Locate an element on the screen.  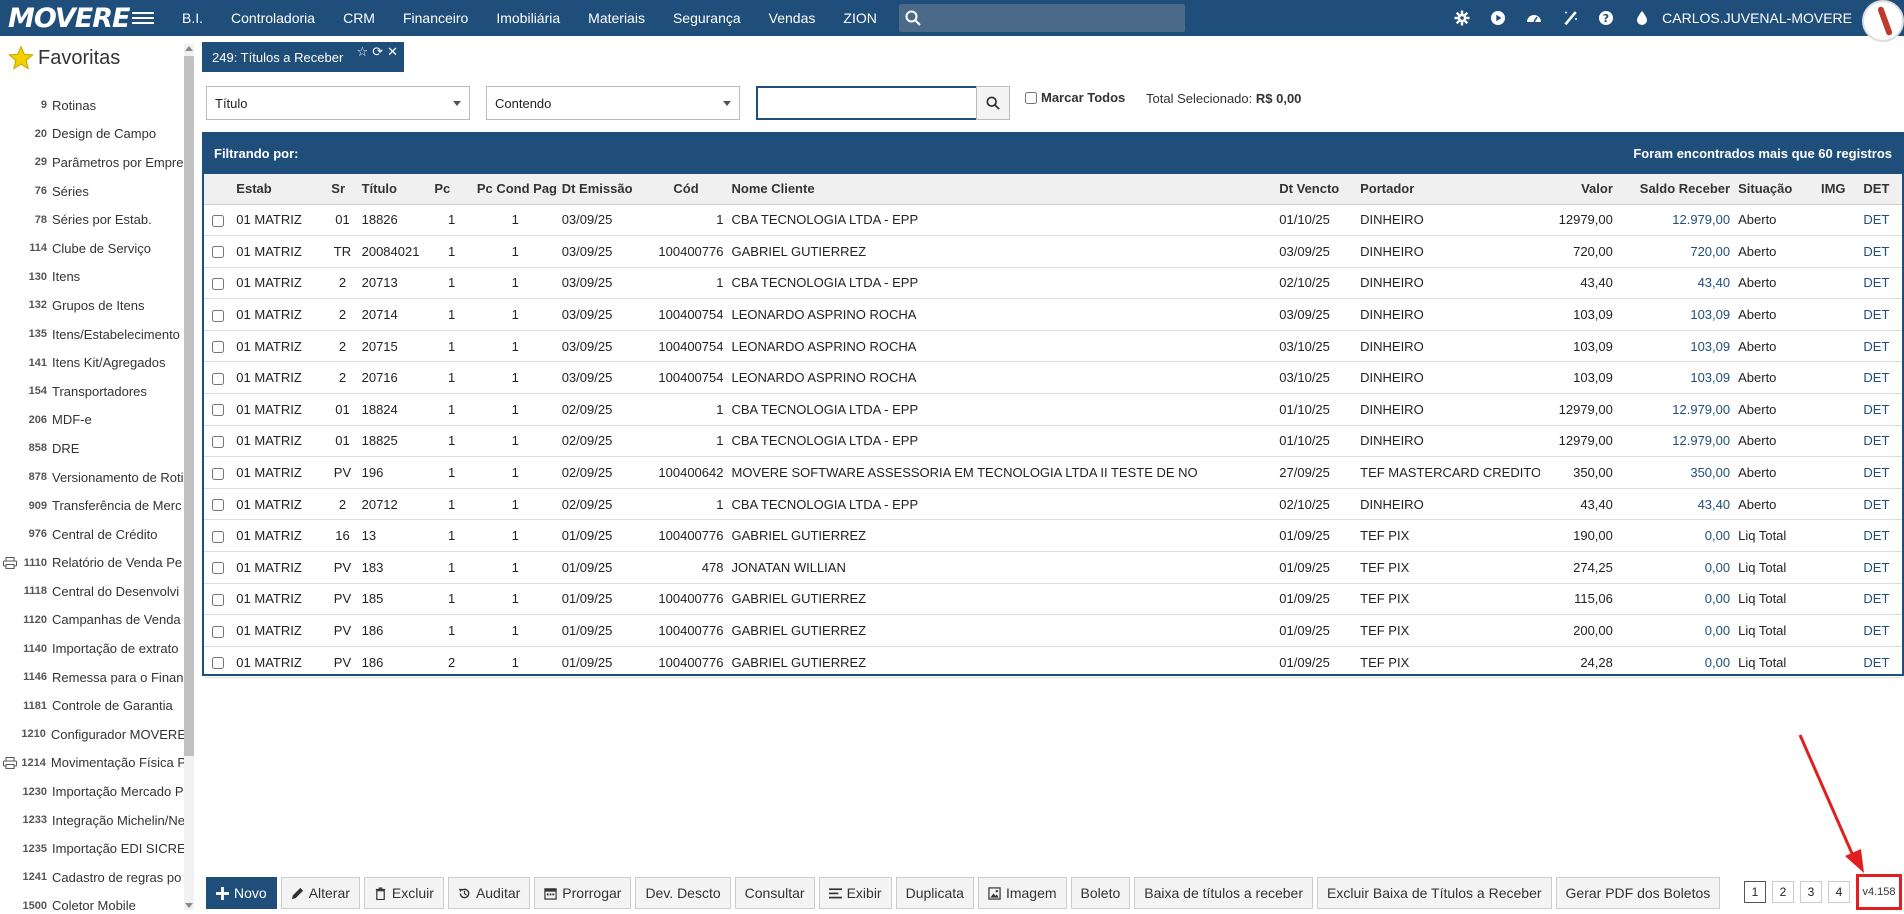
sidebar-item: 909 Transferência de Merc is located at coordinates (93, 505).